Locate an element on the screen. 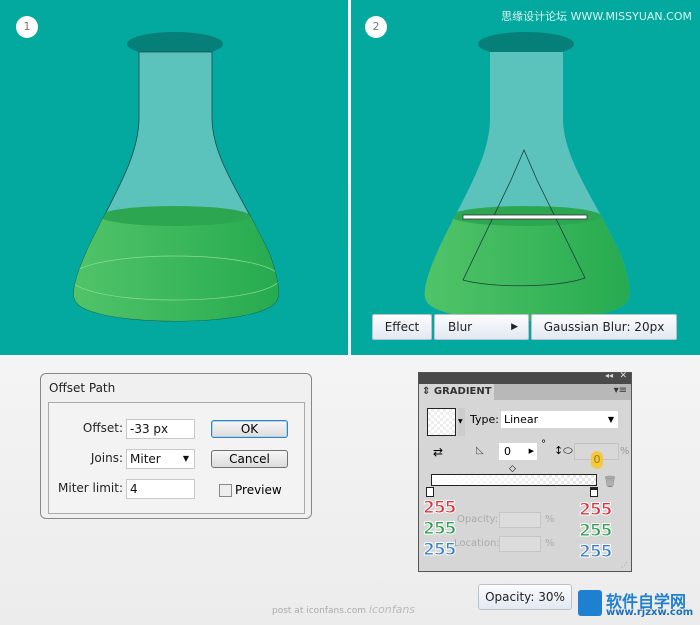 This screenshot has height=625, width=700. delete-stop-icon: 🗑 is located at coordinates (610, 481).